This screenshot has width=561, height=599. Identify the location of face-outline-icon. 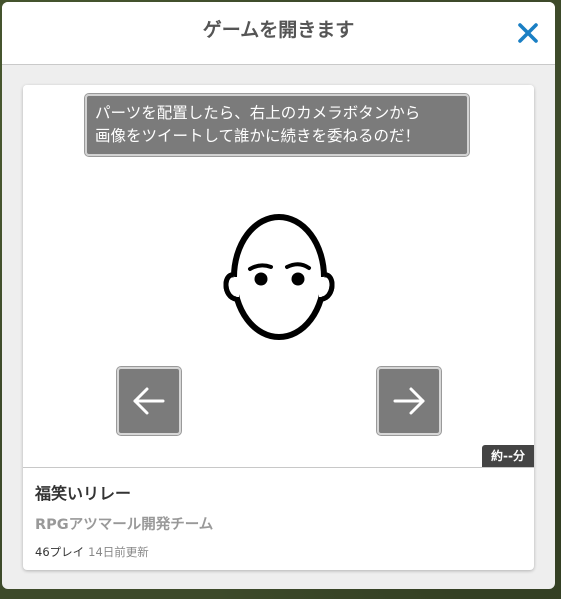
(279, 277).